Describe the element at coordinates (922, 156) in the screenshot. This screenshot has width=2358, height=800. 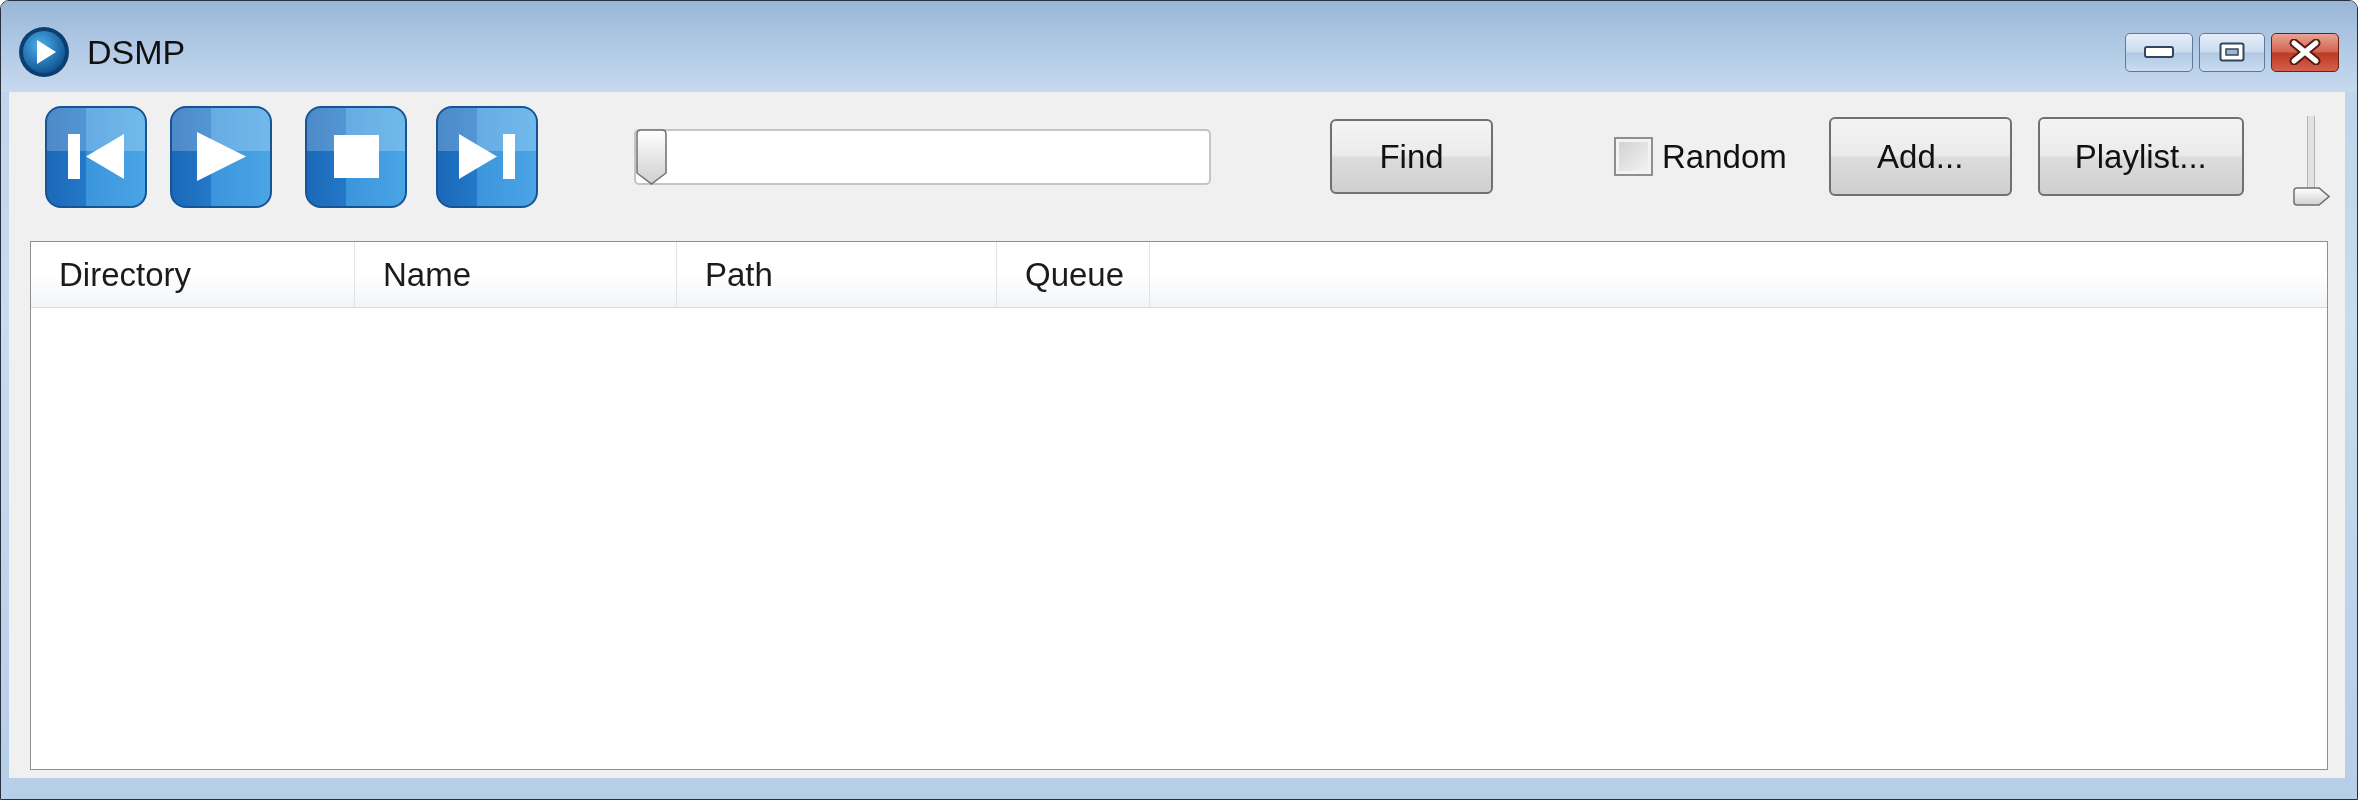
I see `seek-slider` at that location.